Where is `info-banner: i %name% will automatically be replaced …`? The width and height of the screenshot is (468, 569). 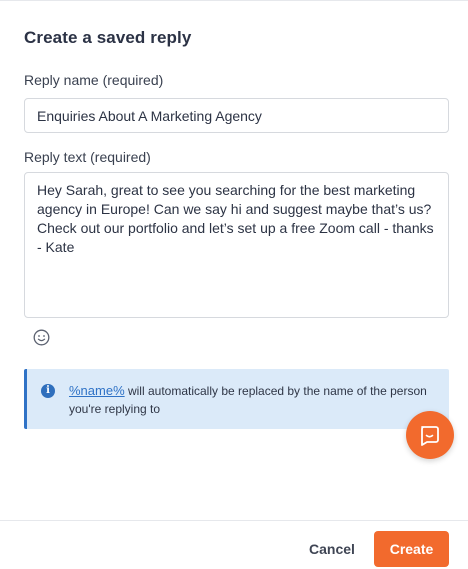 info-banner: i %name% will automatically be replaced … is located at coordinates (236, 399).